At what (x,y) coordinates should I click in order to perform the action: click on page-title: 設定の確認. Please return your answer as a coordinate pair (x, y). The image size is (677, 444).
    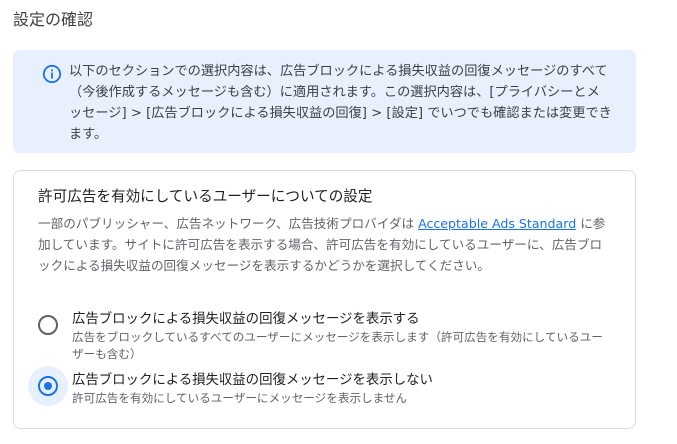
    Looking at the image, I should click on (53, 19).